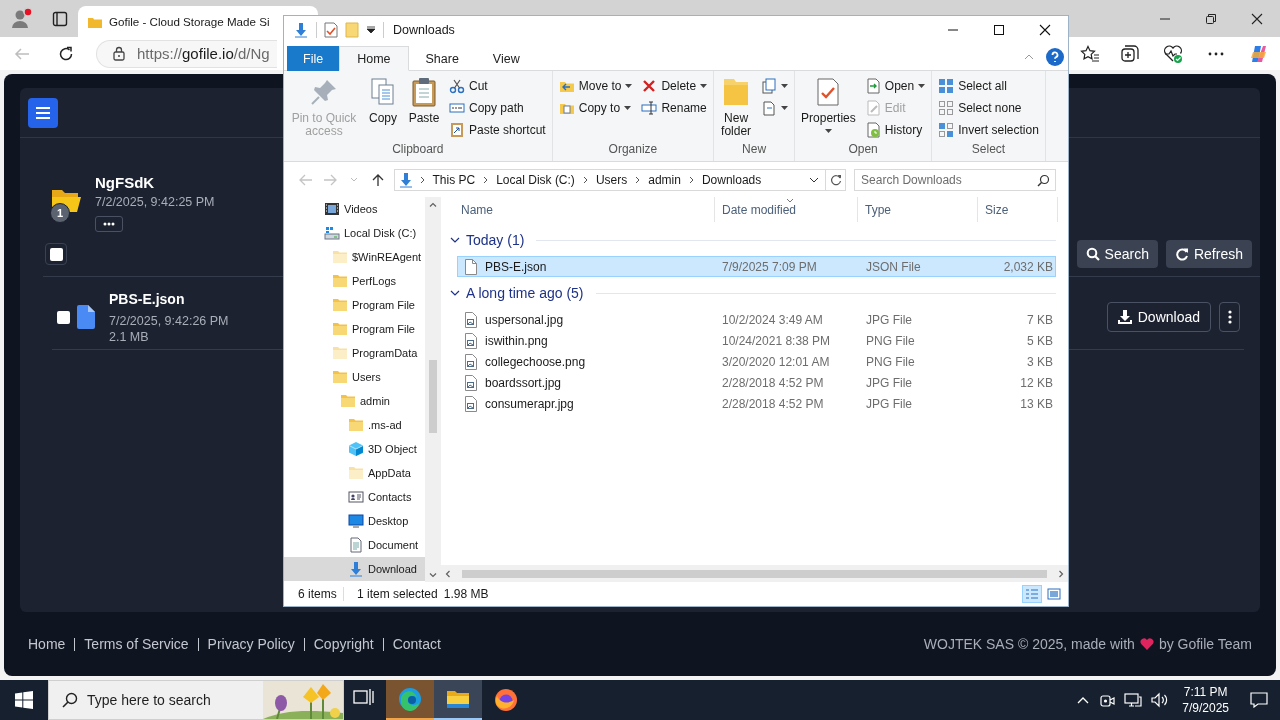  I want to click on properties-icon, so click(331, 30).